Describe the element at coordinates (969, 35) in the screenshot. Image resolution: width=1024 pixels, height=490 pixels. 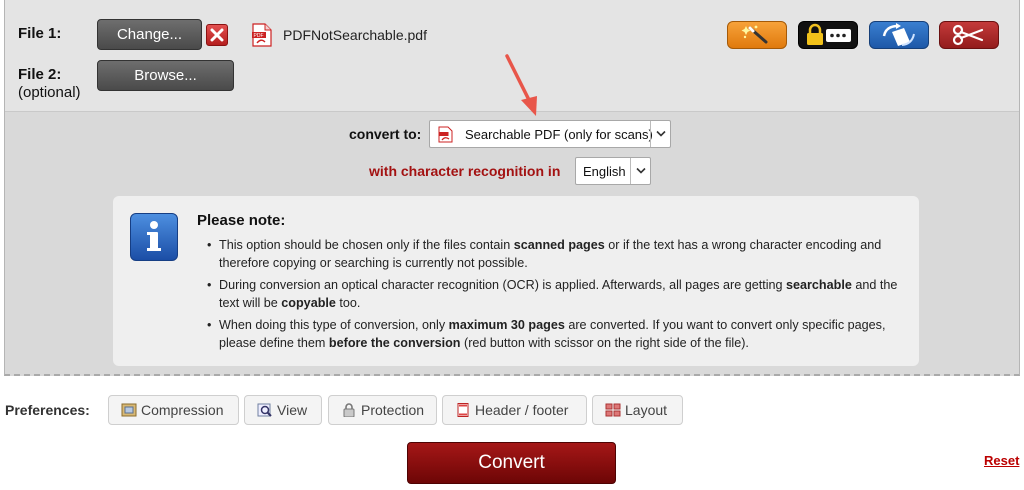
I see `scissors-icon` at that location.